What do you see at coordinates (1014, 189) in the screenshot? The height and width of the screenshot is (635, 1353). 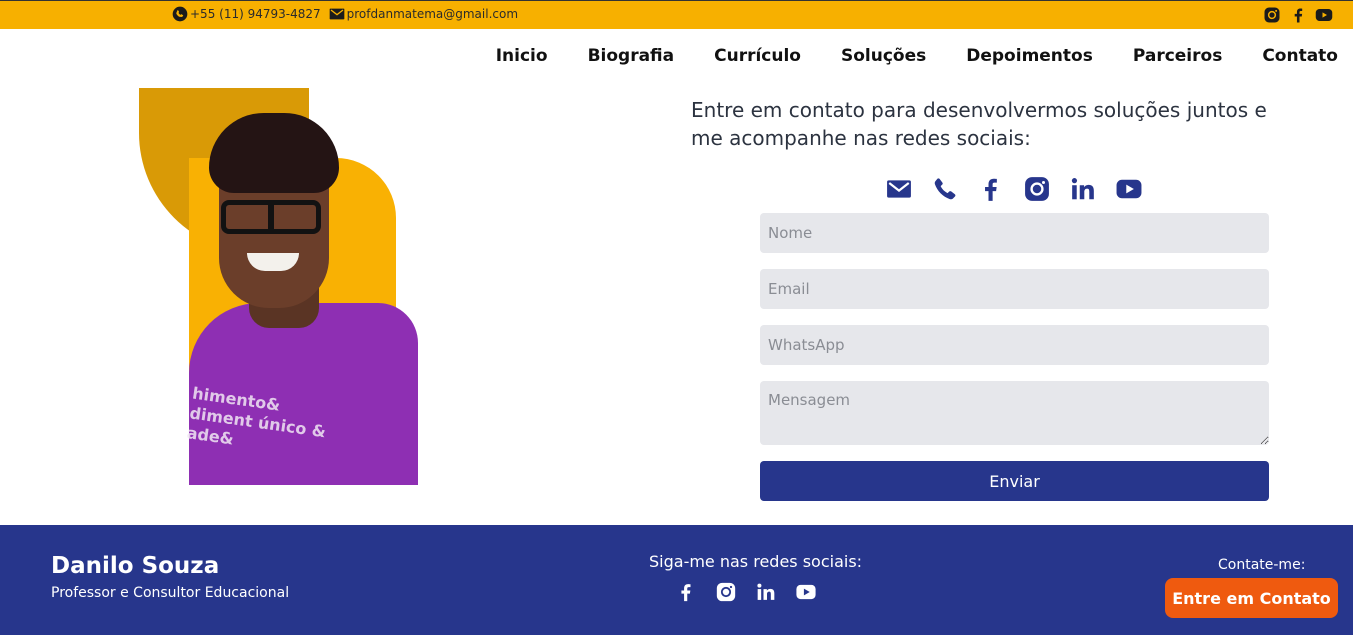 I see `contact-social-icons` at bounding box center [1014, 189].